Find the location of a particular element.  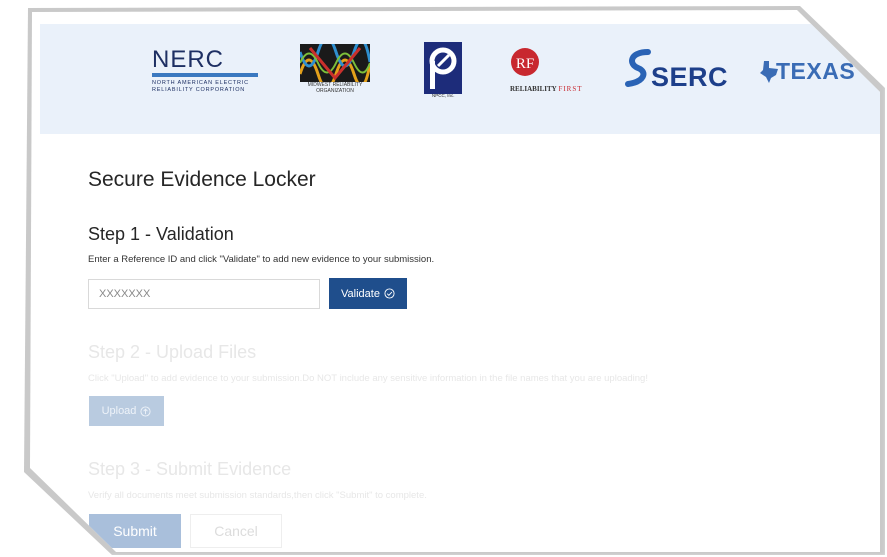

serc-logo: SERC is located at coordinates (676, 70).